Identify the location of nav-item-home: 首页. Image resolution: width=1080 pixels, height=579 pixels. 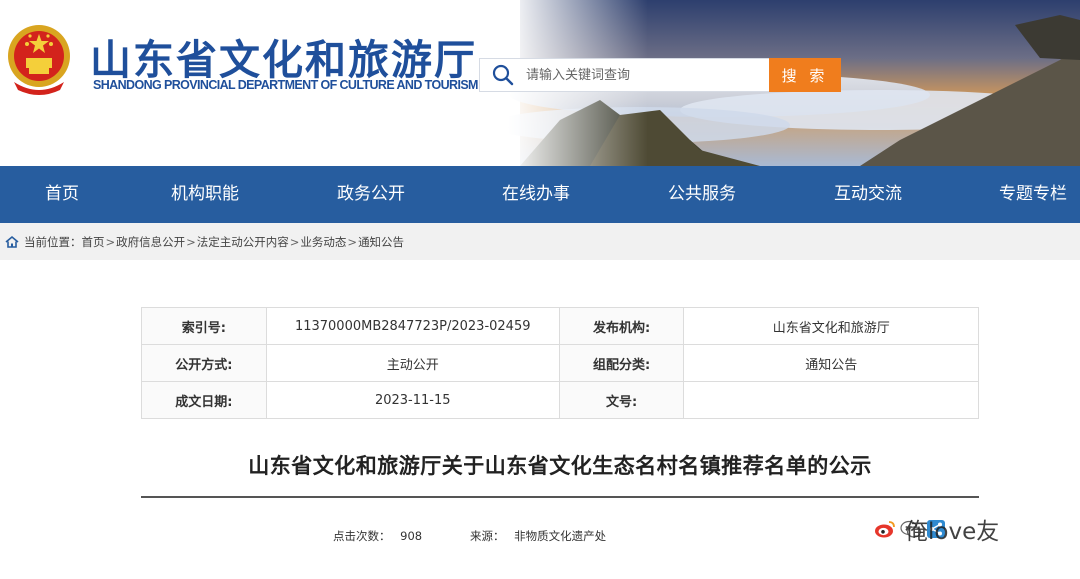
(62, 194).